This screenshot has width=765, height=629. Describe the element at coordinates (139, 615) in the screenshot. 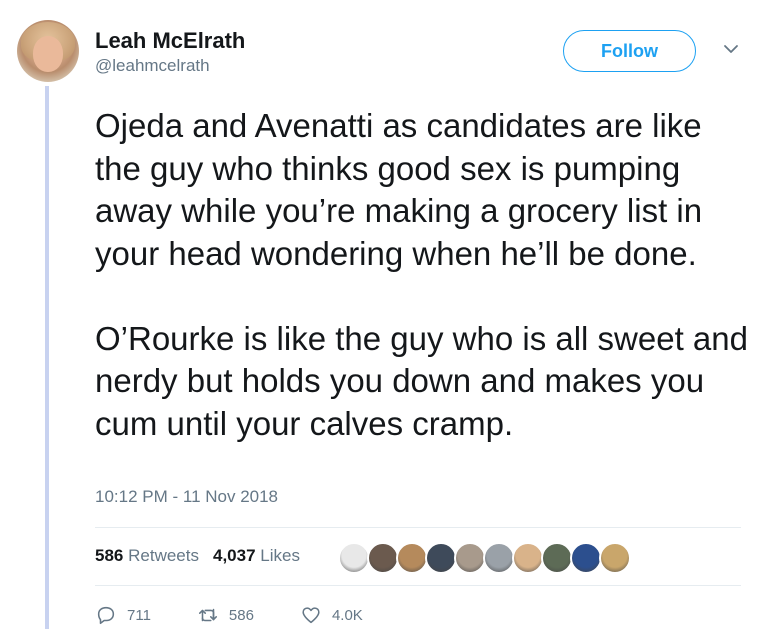

I see `reply-count: 711` at that location.